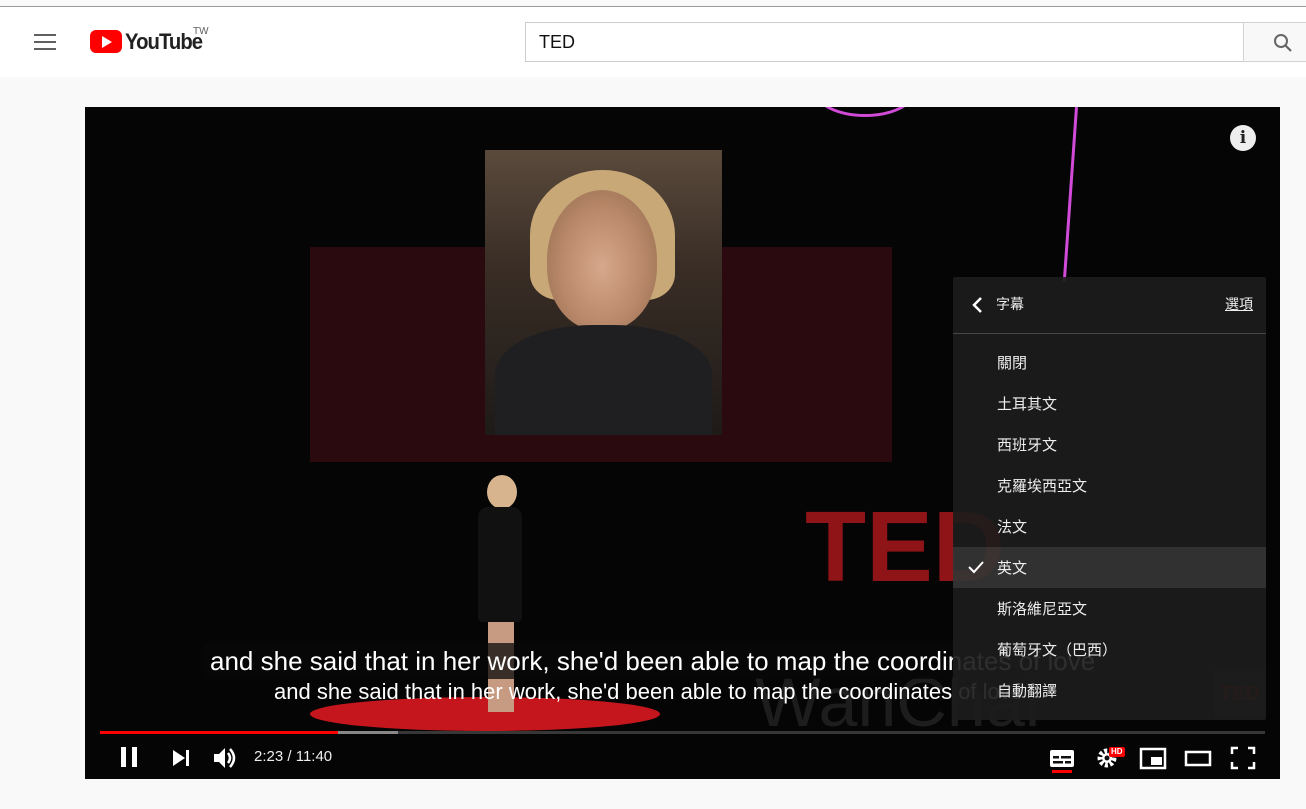 This screenshot has height=809, width=1306. Describe the element at coordinates (1057, 650) in the screenshot. I see `subtitle-option-label: 葡萄牙文（巴西）` at that location.